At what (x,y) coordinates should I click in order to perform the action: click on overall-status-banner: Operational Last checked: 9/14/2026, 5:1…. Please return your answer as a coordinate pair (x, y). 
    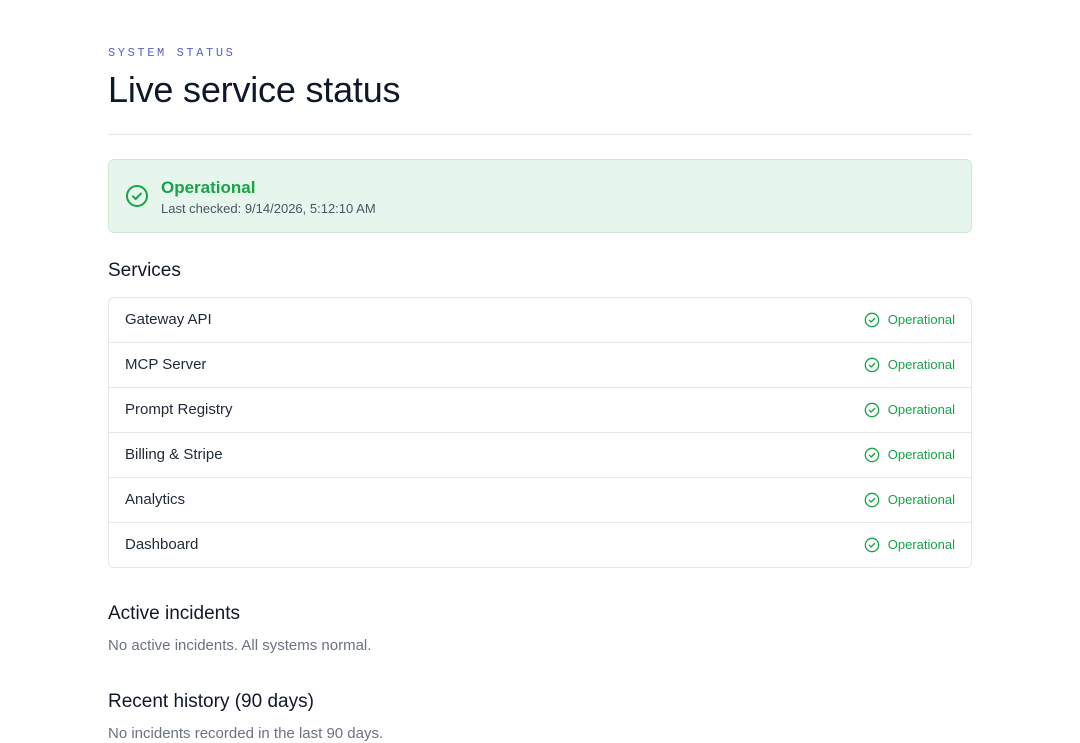
    Looking at the image, I should click on (540, 196).